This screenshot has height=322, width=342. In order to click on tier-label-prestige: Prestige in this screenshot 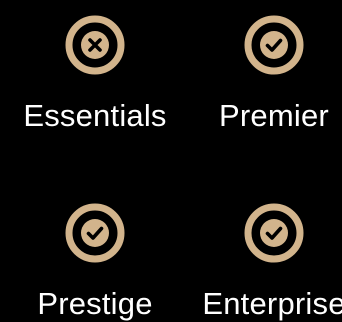, I will do `click(95, 303)`.